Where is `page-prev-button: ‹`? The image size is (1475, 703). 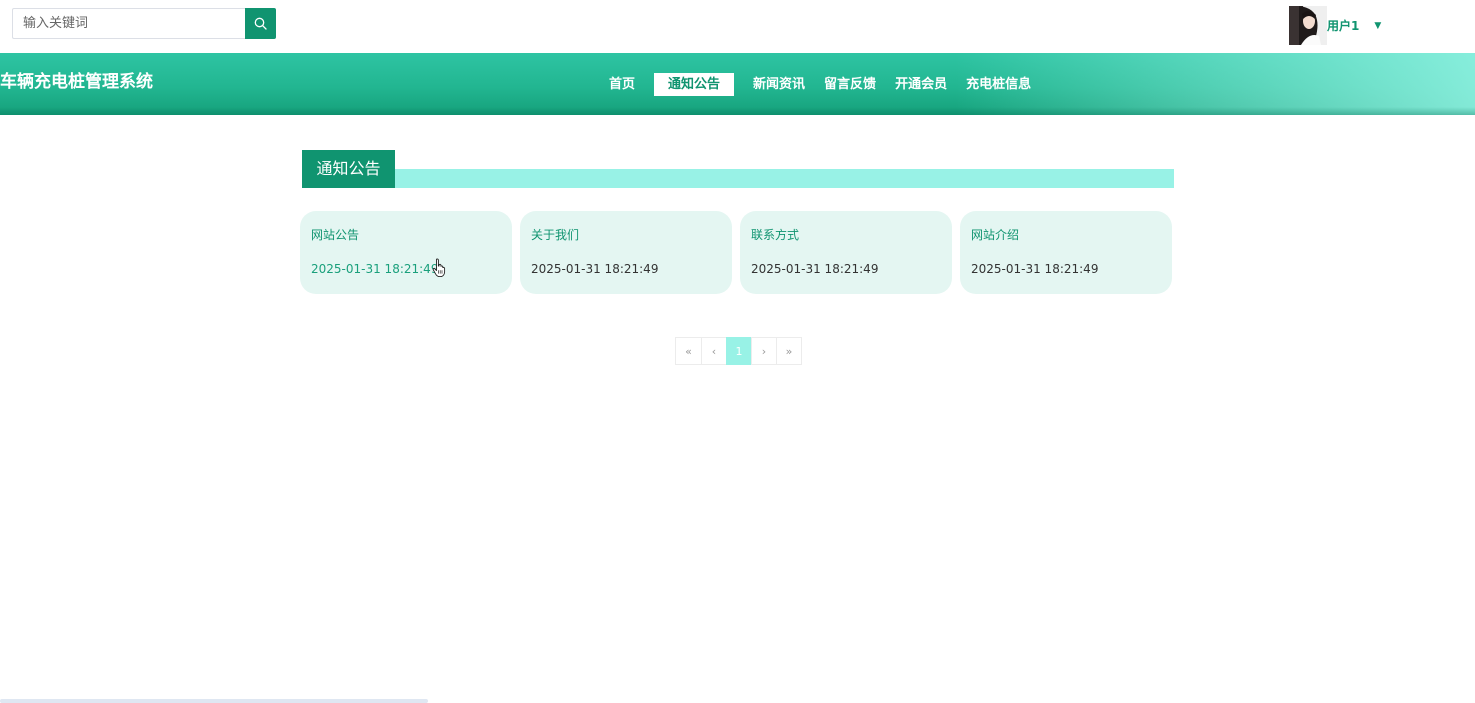
page-prev-button: ‹ is located at coordinates (714, 351).